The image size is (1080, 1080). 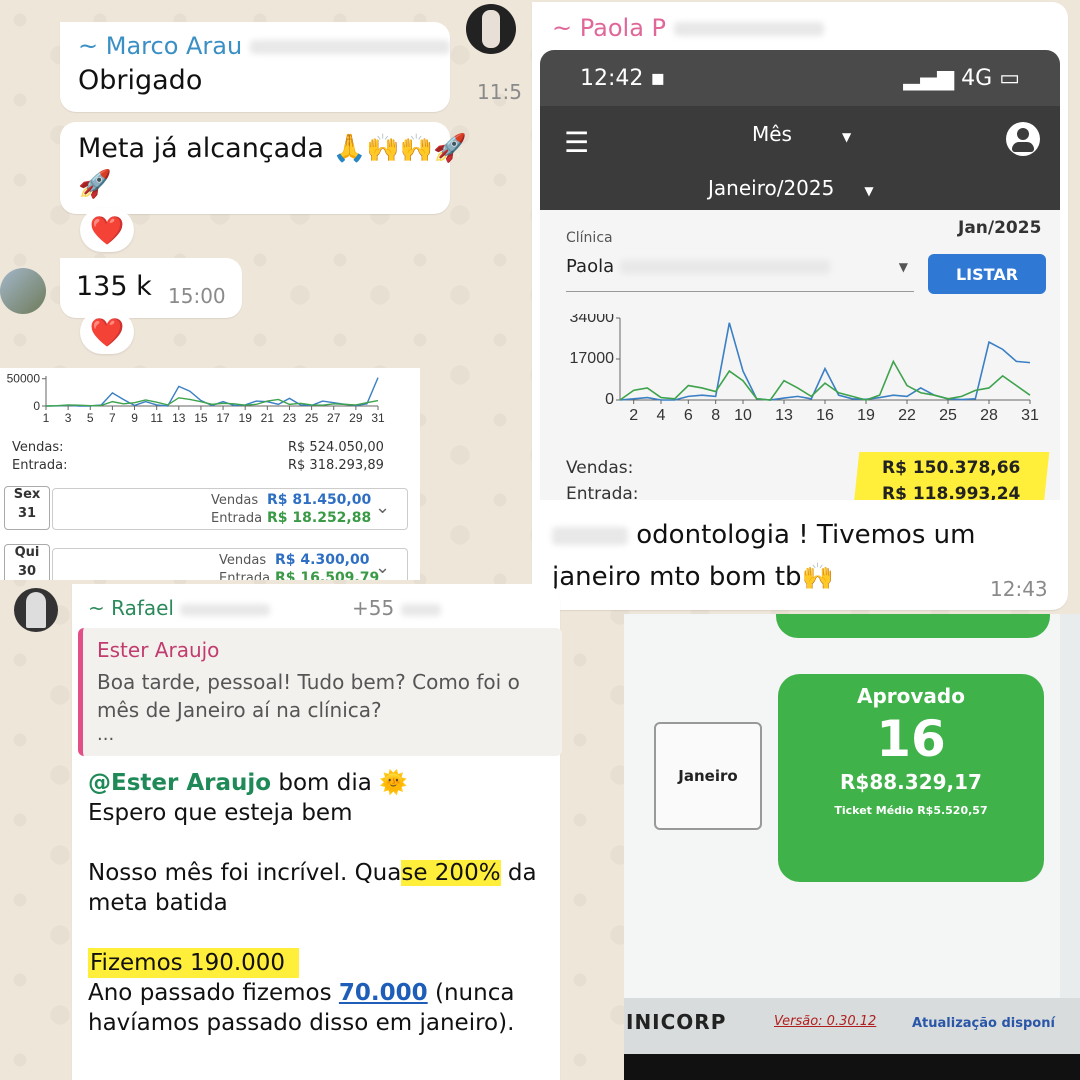 What do you see at coordinates (715, 415) in the screenshot?
I see `x-tick-label: 8` at bounding box center [715, 415].